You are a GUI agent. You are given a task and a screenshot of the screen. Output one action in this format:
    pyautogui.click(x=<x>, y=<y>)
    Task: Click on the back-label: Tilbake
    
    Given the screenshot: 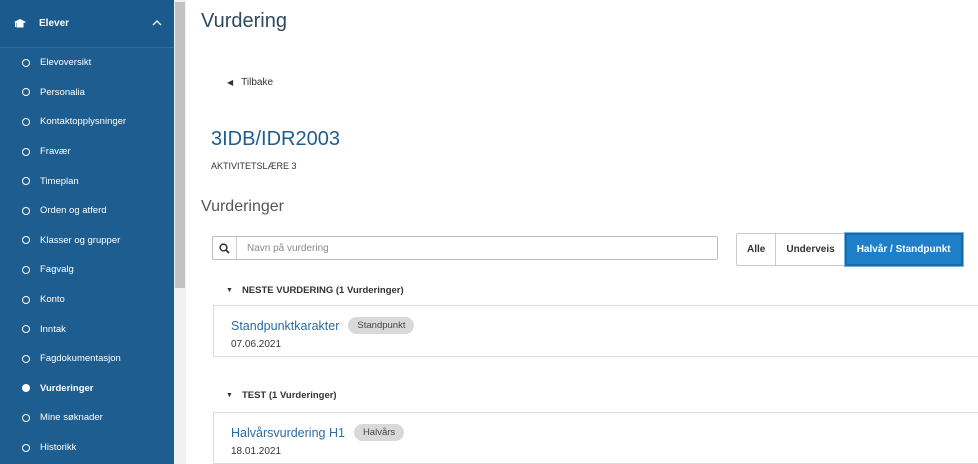 What is the action you would take?
    pyautogui.click(x=257, y=82)
    